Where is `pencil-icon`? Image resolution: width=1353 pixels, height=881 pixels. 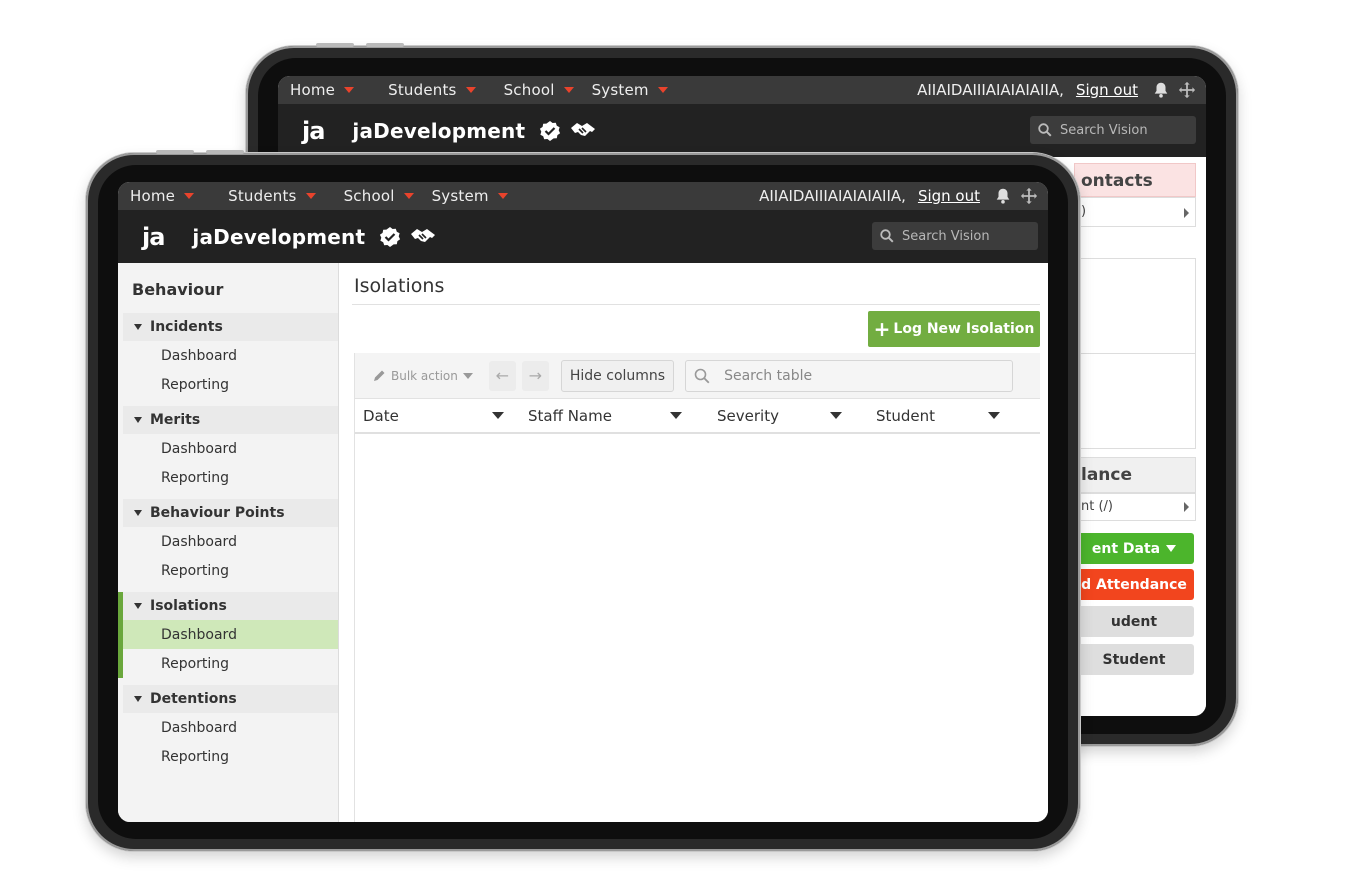
pencil-icon is located at coordinates (379, 375).